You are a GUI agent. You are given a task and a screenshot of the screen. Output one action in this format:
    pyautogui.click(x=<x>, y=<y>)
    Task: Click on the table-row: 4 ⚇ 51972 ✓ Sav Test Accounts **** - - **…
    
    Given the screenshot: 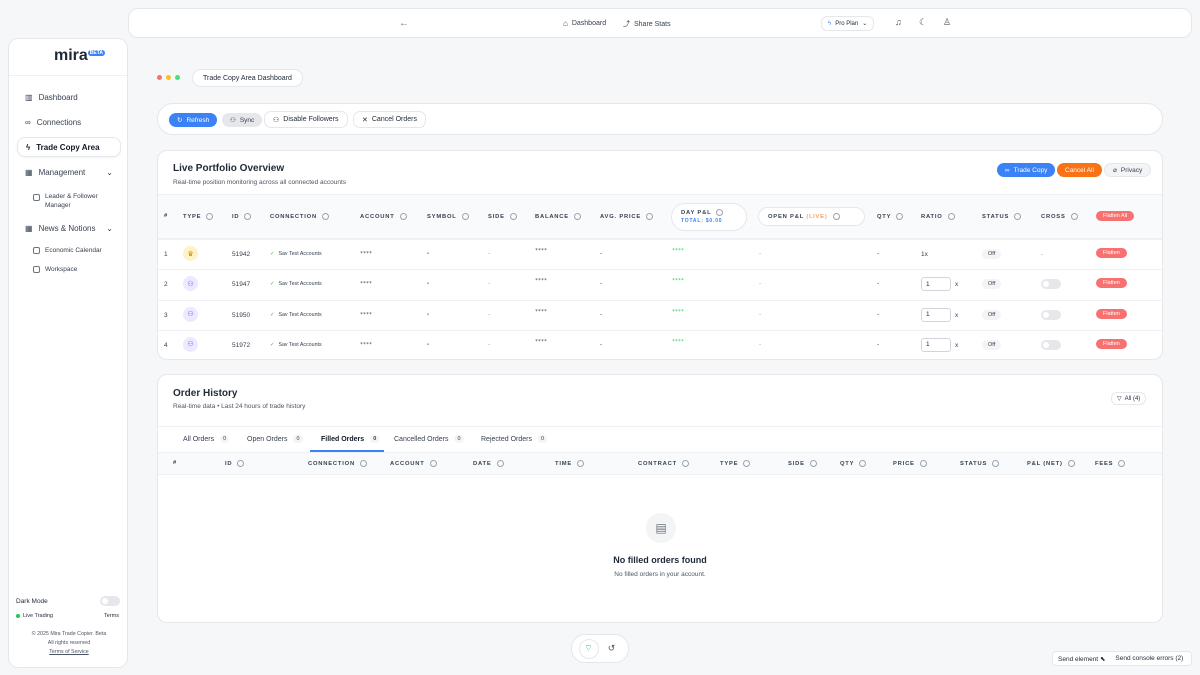 What is the action you would take?
    pyautogui.click(x=660, y=344)
    